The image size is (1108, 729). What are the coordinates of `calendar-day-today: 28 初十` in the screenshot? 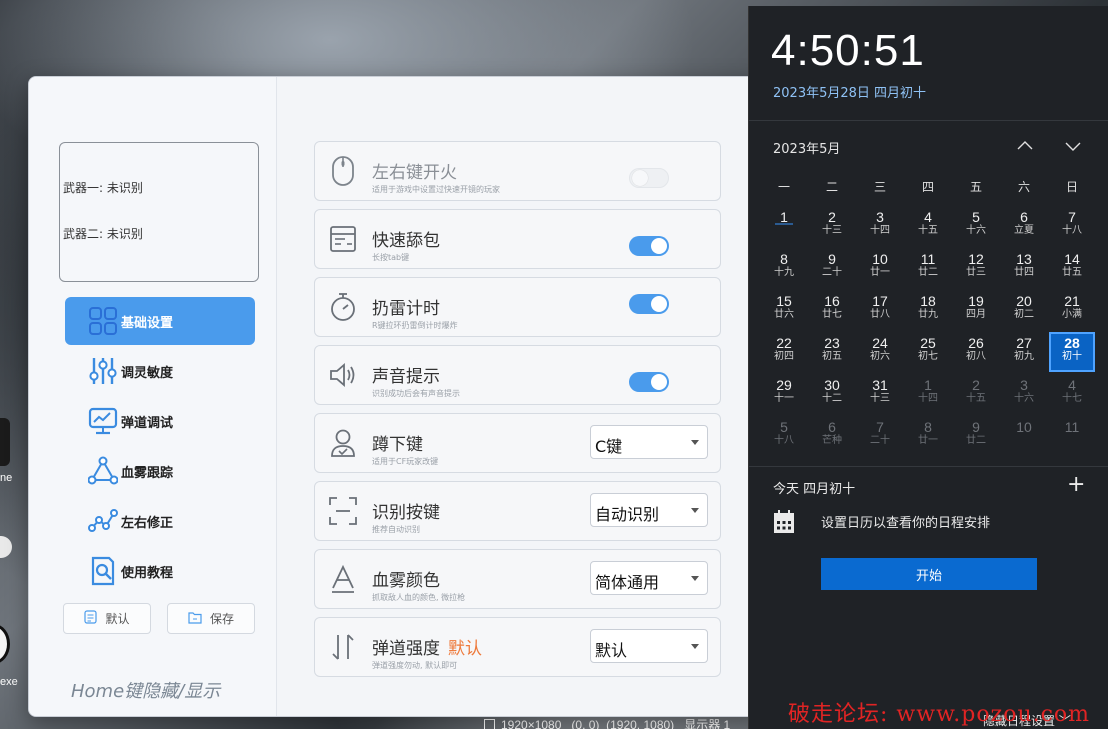 It's located at (1072, 352).